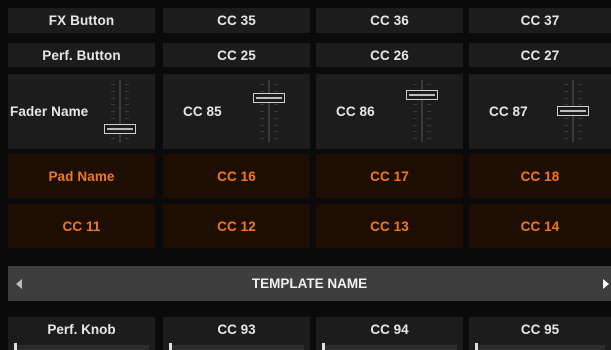 The height and width of the screenshot is (350, 611). What do you see at coordinates (606, 283) in the screenshot?
I see `arrow-right-icon` at bounding box center [606, 283].